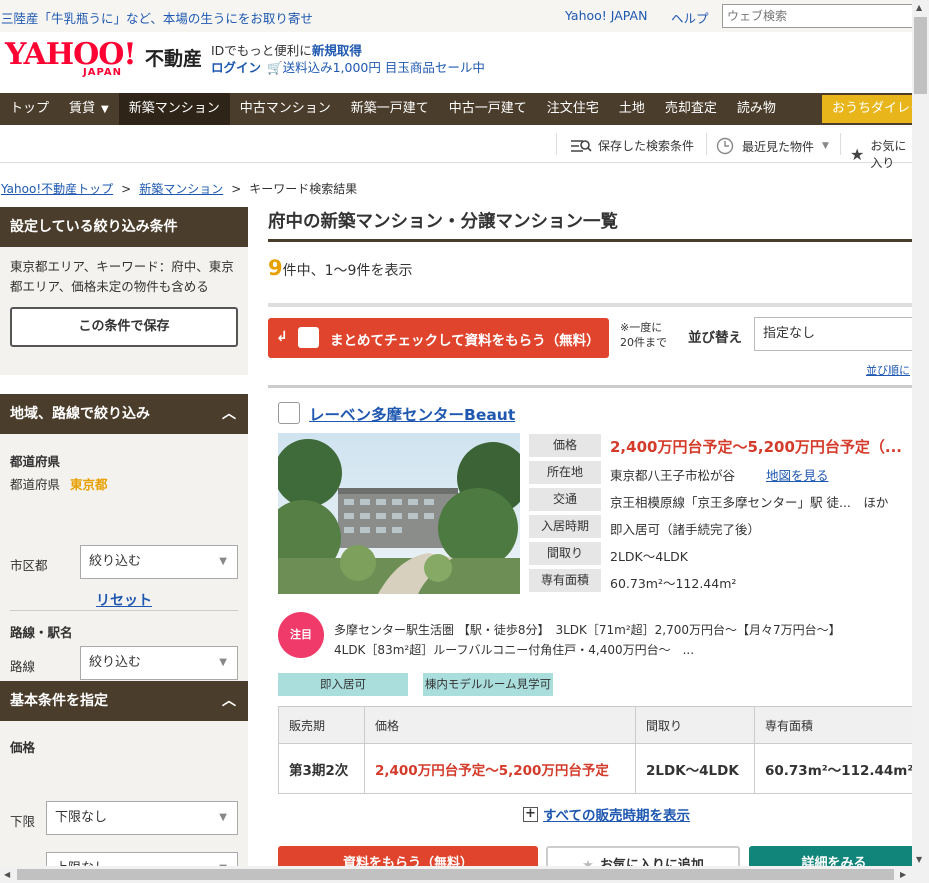 The height and width of the screenshot is (883, 929). What do you see at coordinates (23, 666) in the screenshot?
I see `line-label: 路線` at bounding box center [23, 666].